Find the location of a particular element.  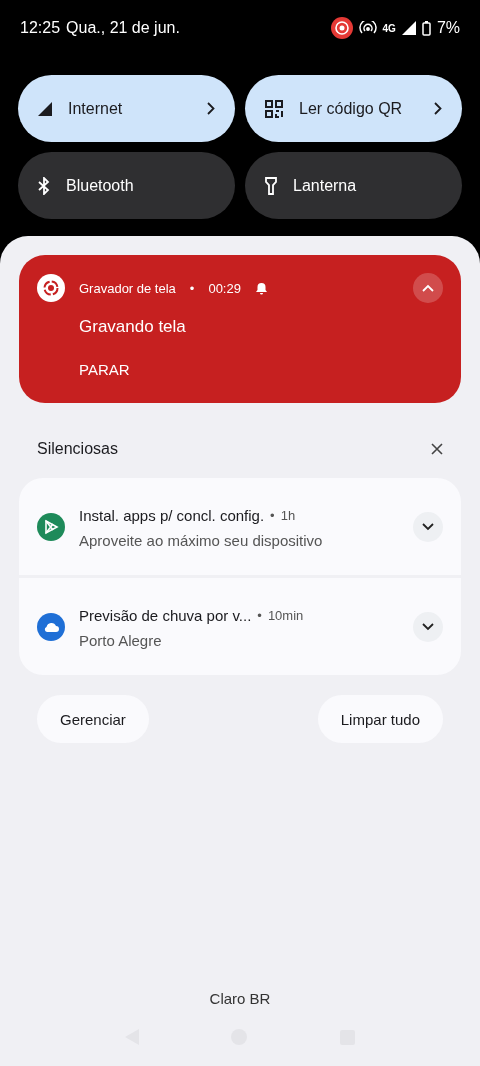

quick-setting-tile: Bluetooth is located at coordinates (126, 185).